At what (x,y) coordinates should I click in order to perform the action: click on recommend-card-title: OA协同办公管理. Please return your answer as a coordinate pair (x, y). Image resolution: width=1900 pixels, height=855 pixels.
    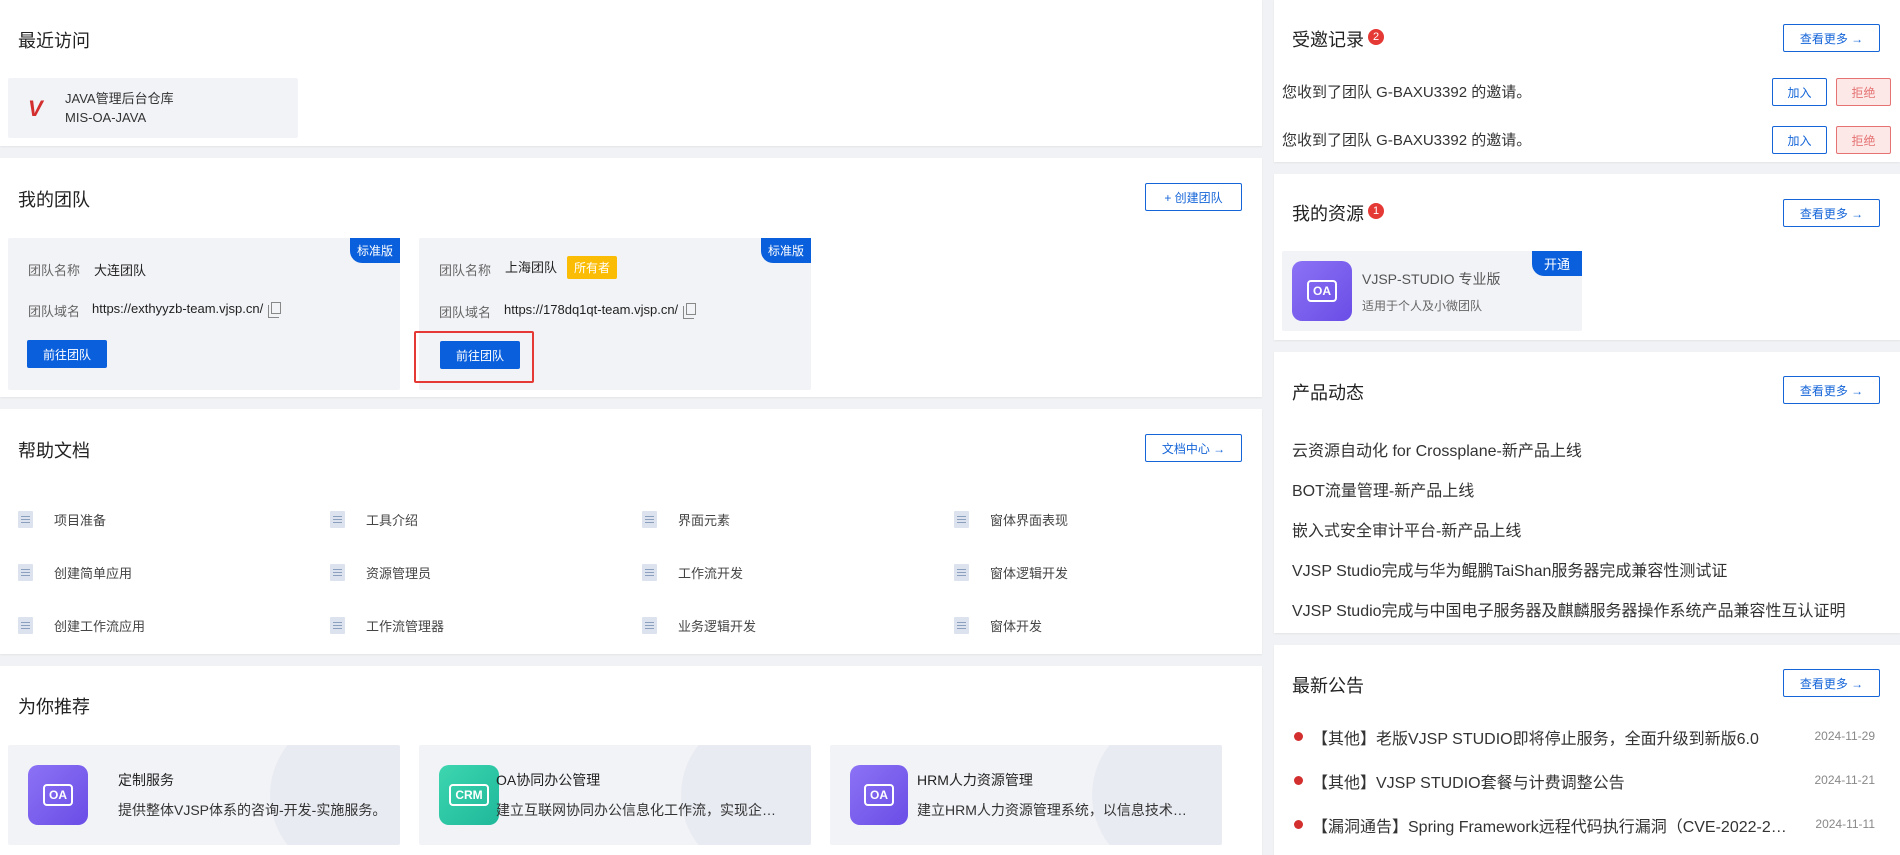
    Looking at the image, I should click on (548, 780).